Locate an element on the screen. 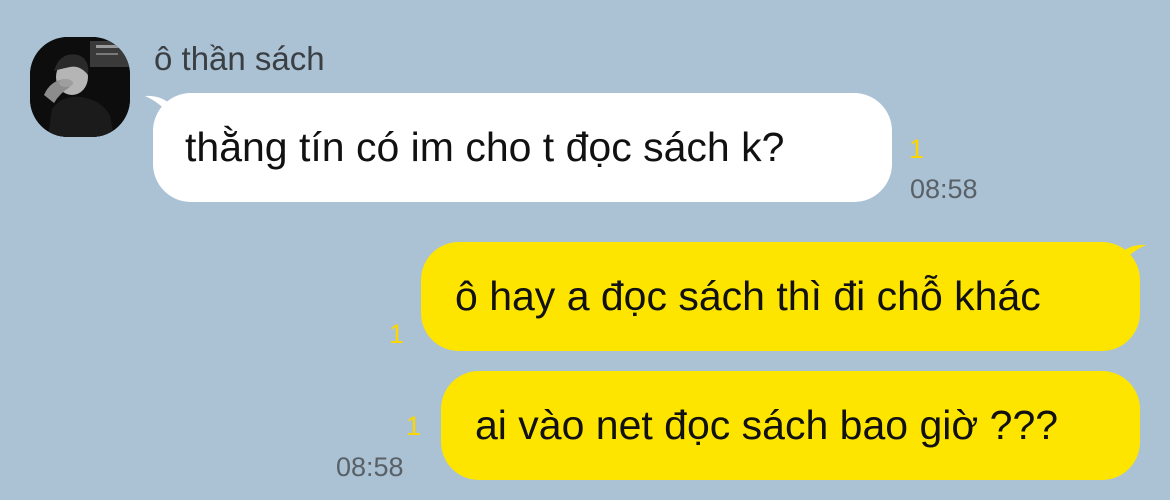  message-text: thằng tín có im cho t đọc sách k? is located at coordinates (485, 147).